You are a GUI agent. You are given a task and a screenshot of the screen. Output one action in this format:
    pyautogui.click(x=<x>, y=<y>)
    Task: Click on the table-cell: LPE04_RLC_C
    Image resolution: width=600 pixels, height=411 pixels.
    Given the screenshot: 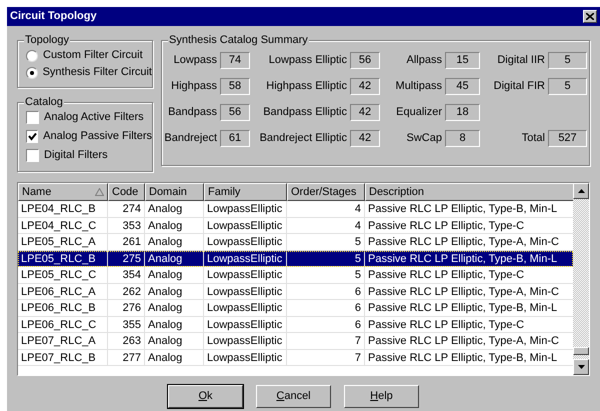 What is the action you would take?
    pyautogui.click(x=63, y=226)
    